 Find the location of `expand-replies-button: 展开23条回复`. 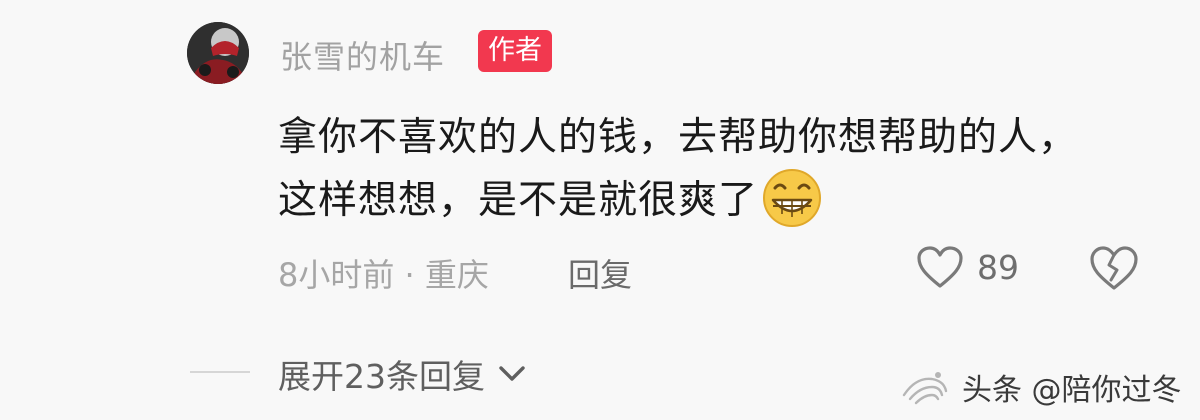

expand-replies-button: 展开23条回复 is located at coordinates (403, 374).